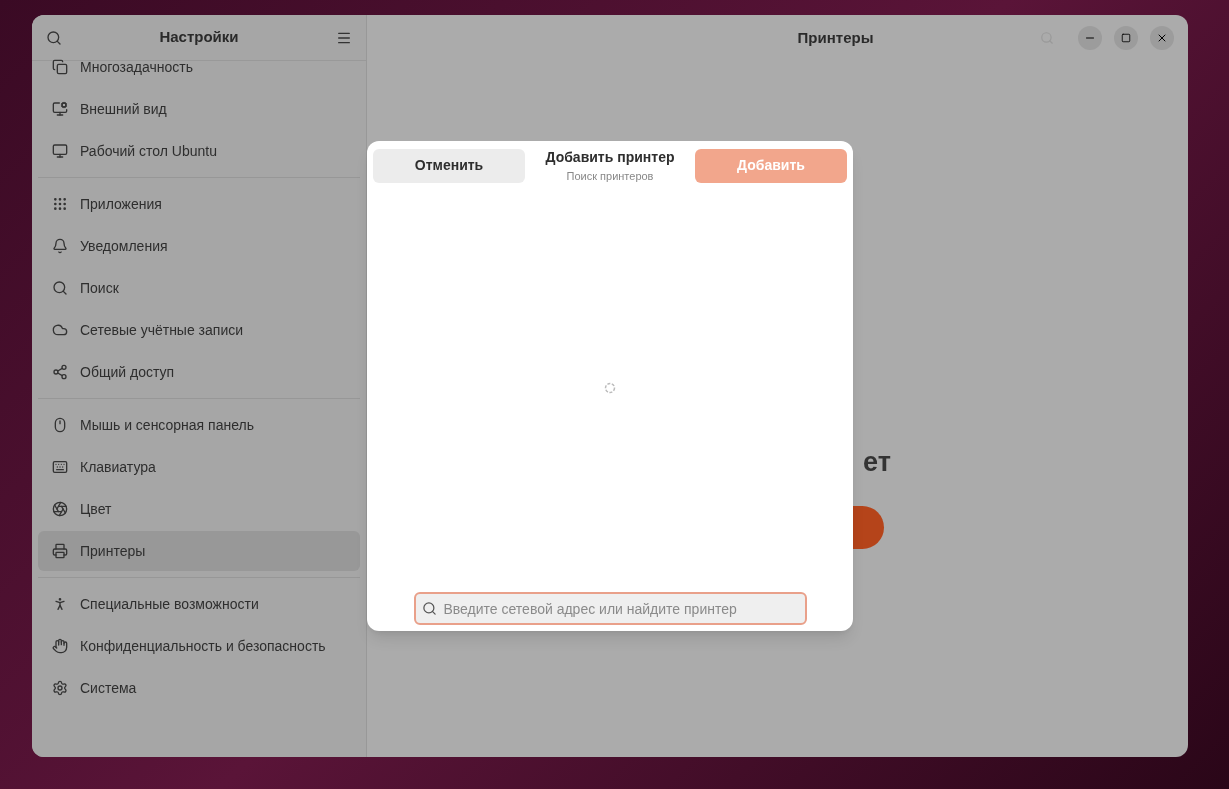 The height and width of the screenshot is (789, 1229). What do you see at coordinates (60, 551) in the screenshot?
I see `printer-icon` at bounding box center [60, 551].